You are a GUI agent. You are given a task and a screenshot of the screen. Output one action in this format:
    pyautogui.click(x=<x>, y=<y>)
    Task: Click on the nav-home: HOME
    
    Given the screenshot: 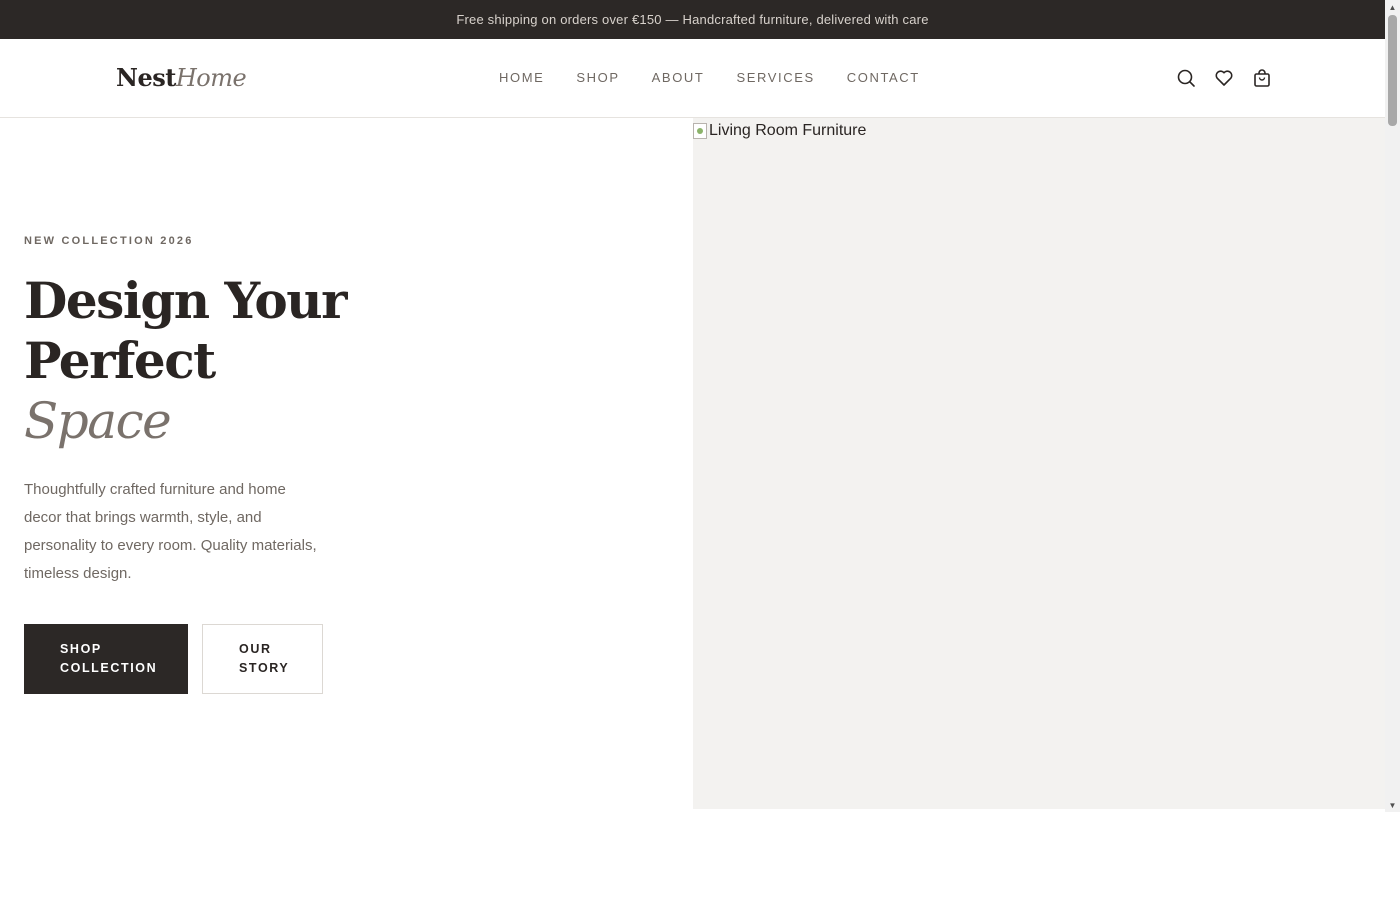 What is the action you would take?
    pyautogui.click(x=521, y=77)
    